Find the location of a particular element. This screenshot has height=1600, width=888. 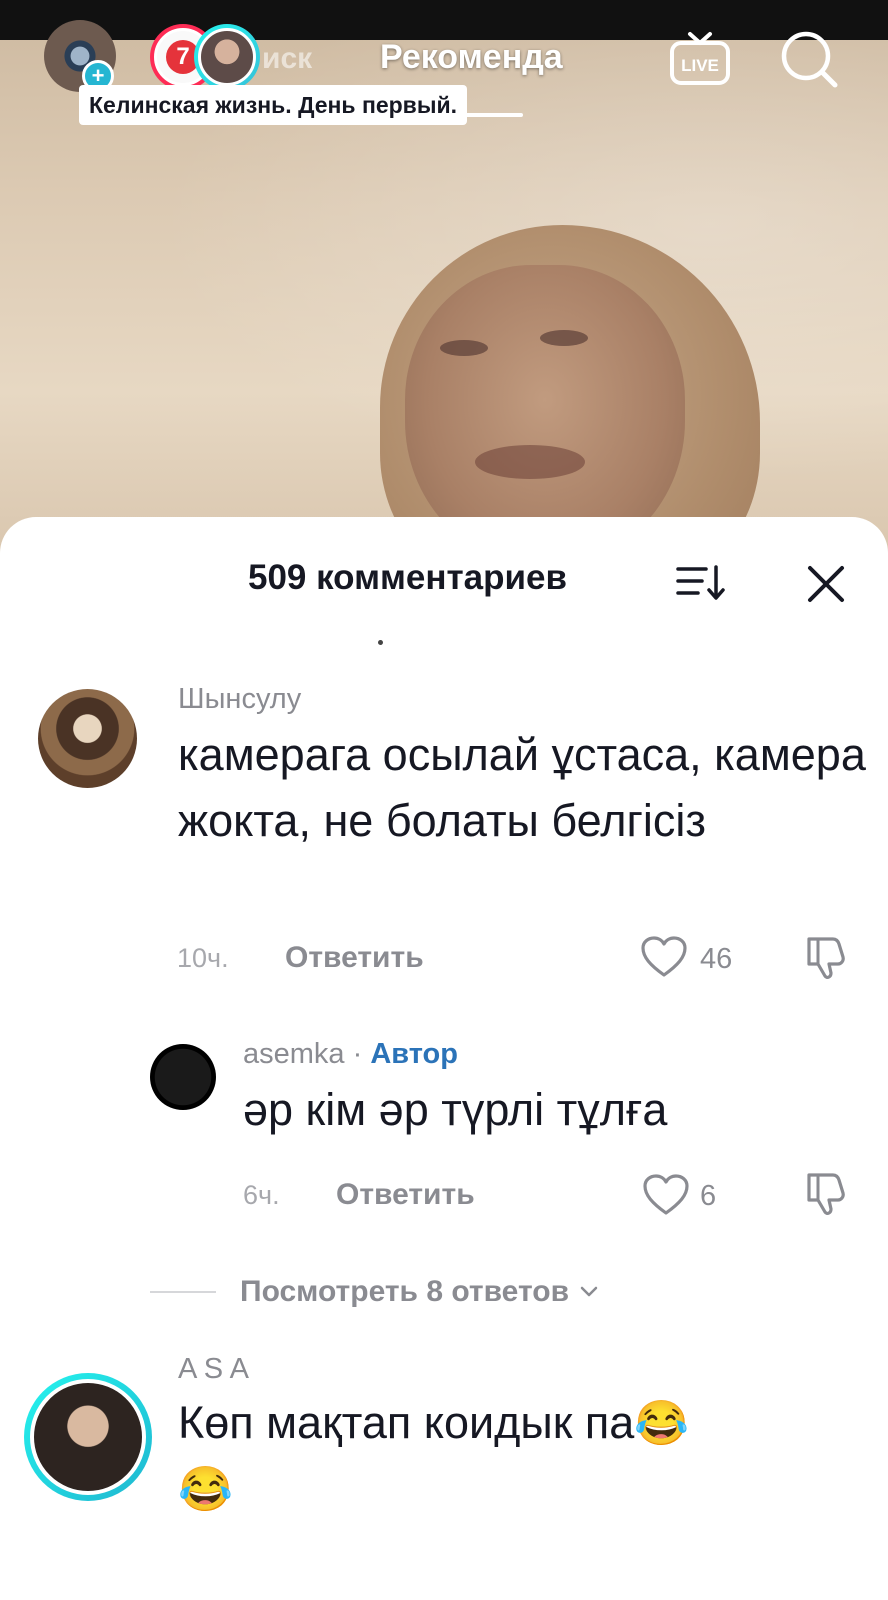

comment-text: әр кім әр түрлі тұлға is located at coordinates (455, 1109).